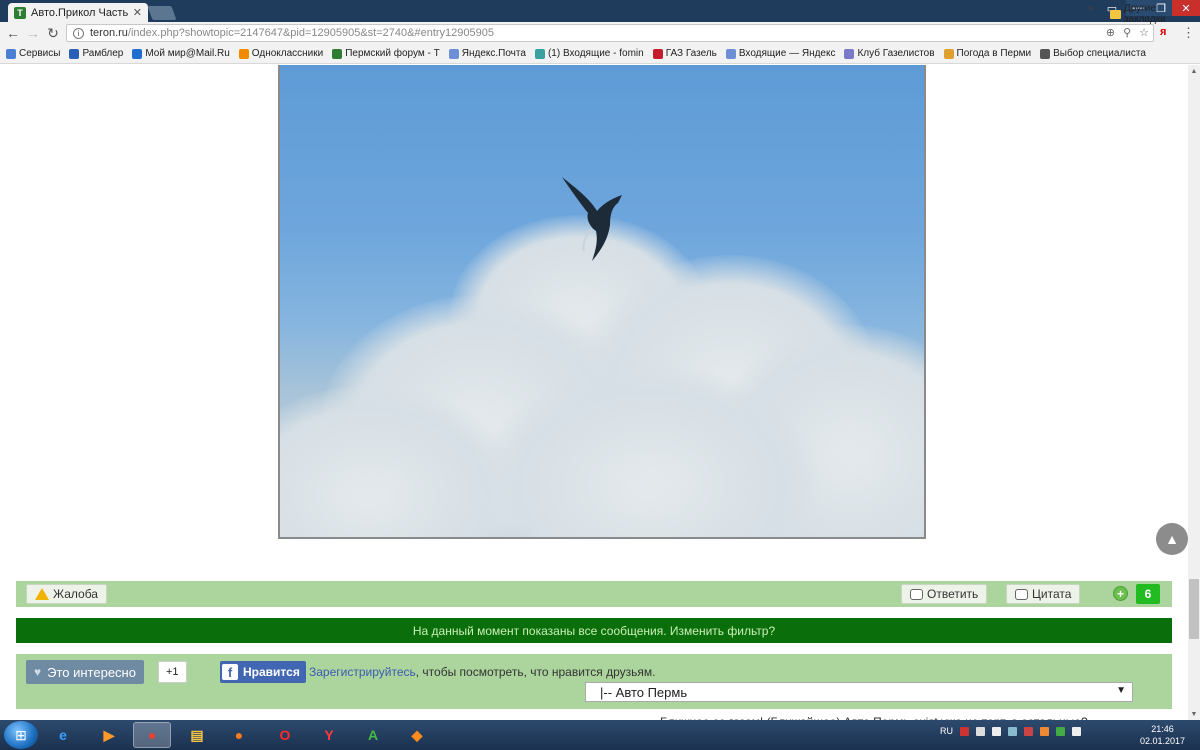  I want to click on bookmark-star-icon: ☆, so click(1144, 32).